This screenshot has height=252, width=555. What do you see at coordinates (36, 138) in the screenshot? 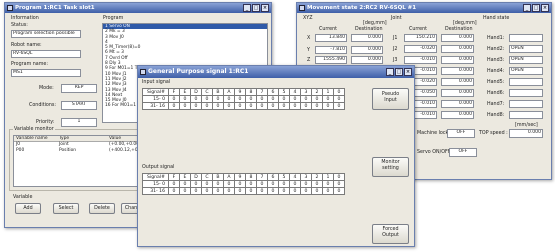
I see `var-header-name: Variable name` at bounding box center [36, 138].